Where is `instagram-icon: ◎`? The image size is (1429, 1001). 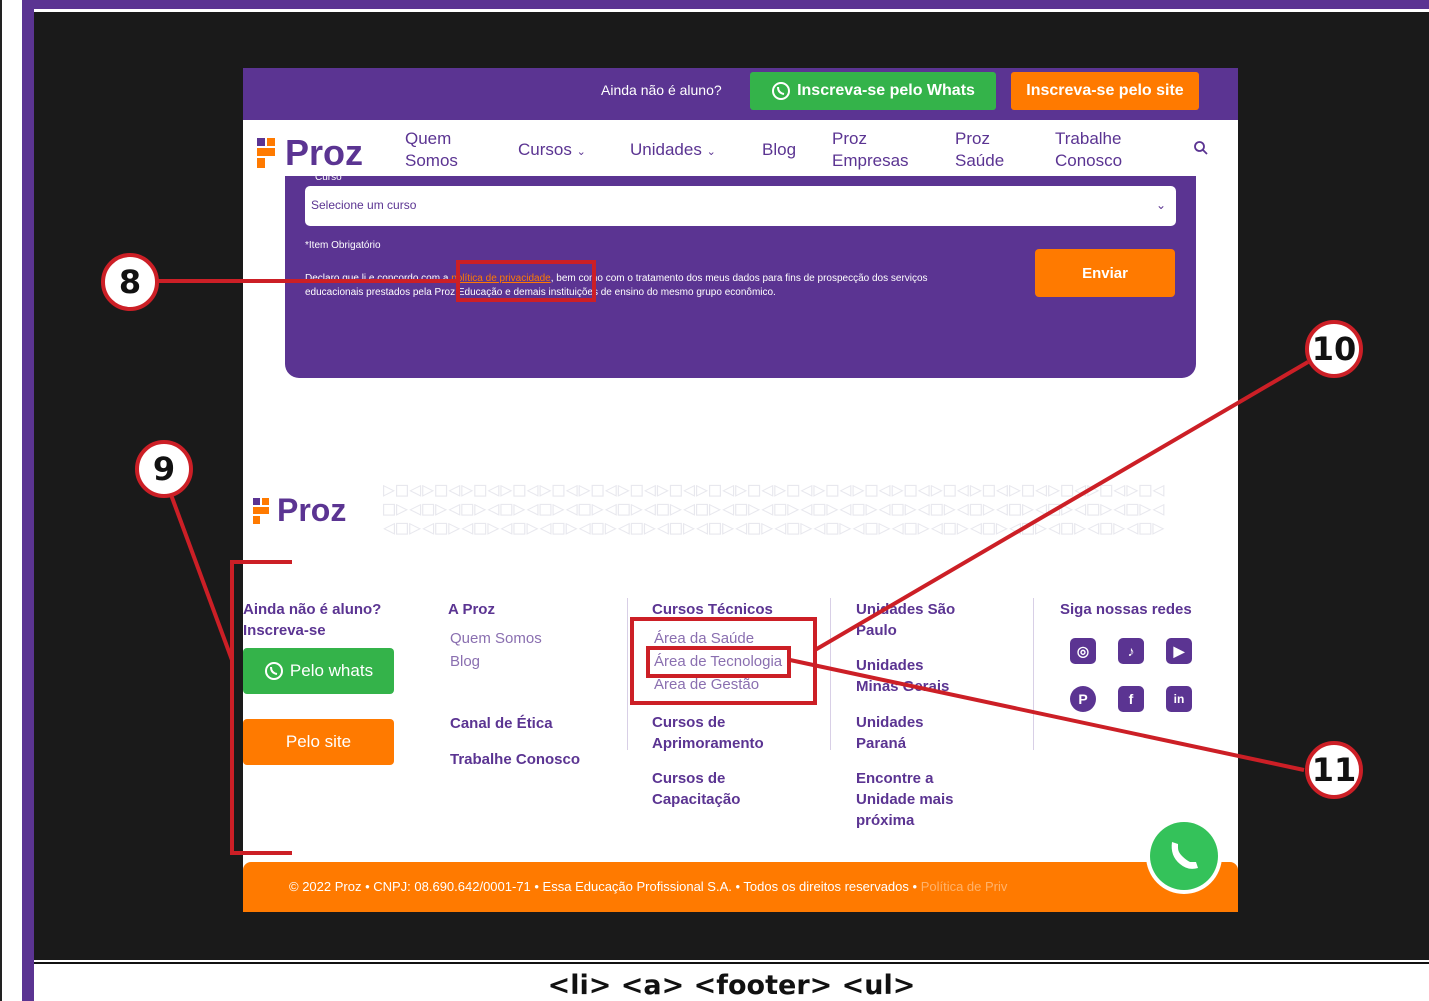 instagram-icon: ◎ is located at coordinates (1083, 651).